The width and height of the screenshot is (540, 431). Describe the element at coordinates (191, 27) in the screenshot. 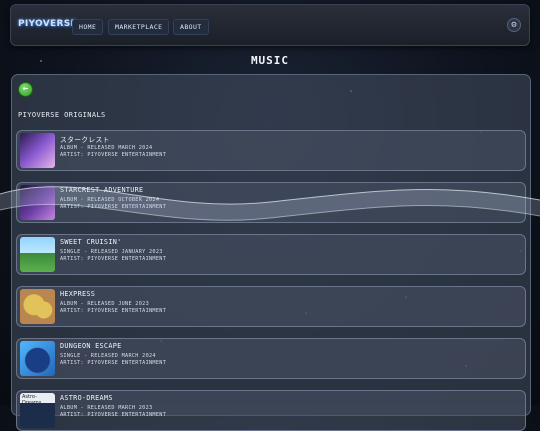

I see `nav-about: ABOUT` at that location.